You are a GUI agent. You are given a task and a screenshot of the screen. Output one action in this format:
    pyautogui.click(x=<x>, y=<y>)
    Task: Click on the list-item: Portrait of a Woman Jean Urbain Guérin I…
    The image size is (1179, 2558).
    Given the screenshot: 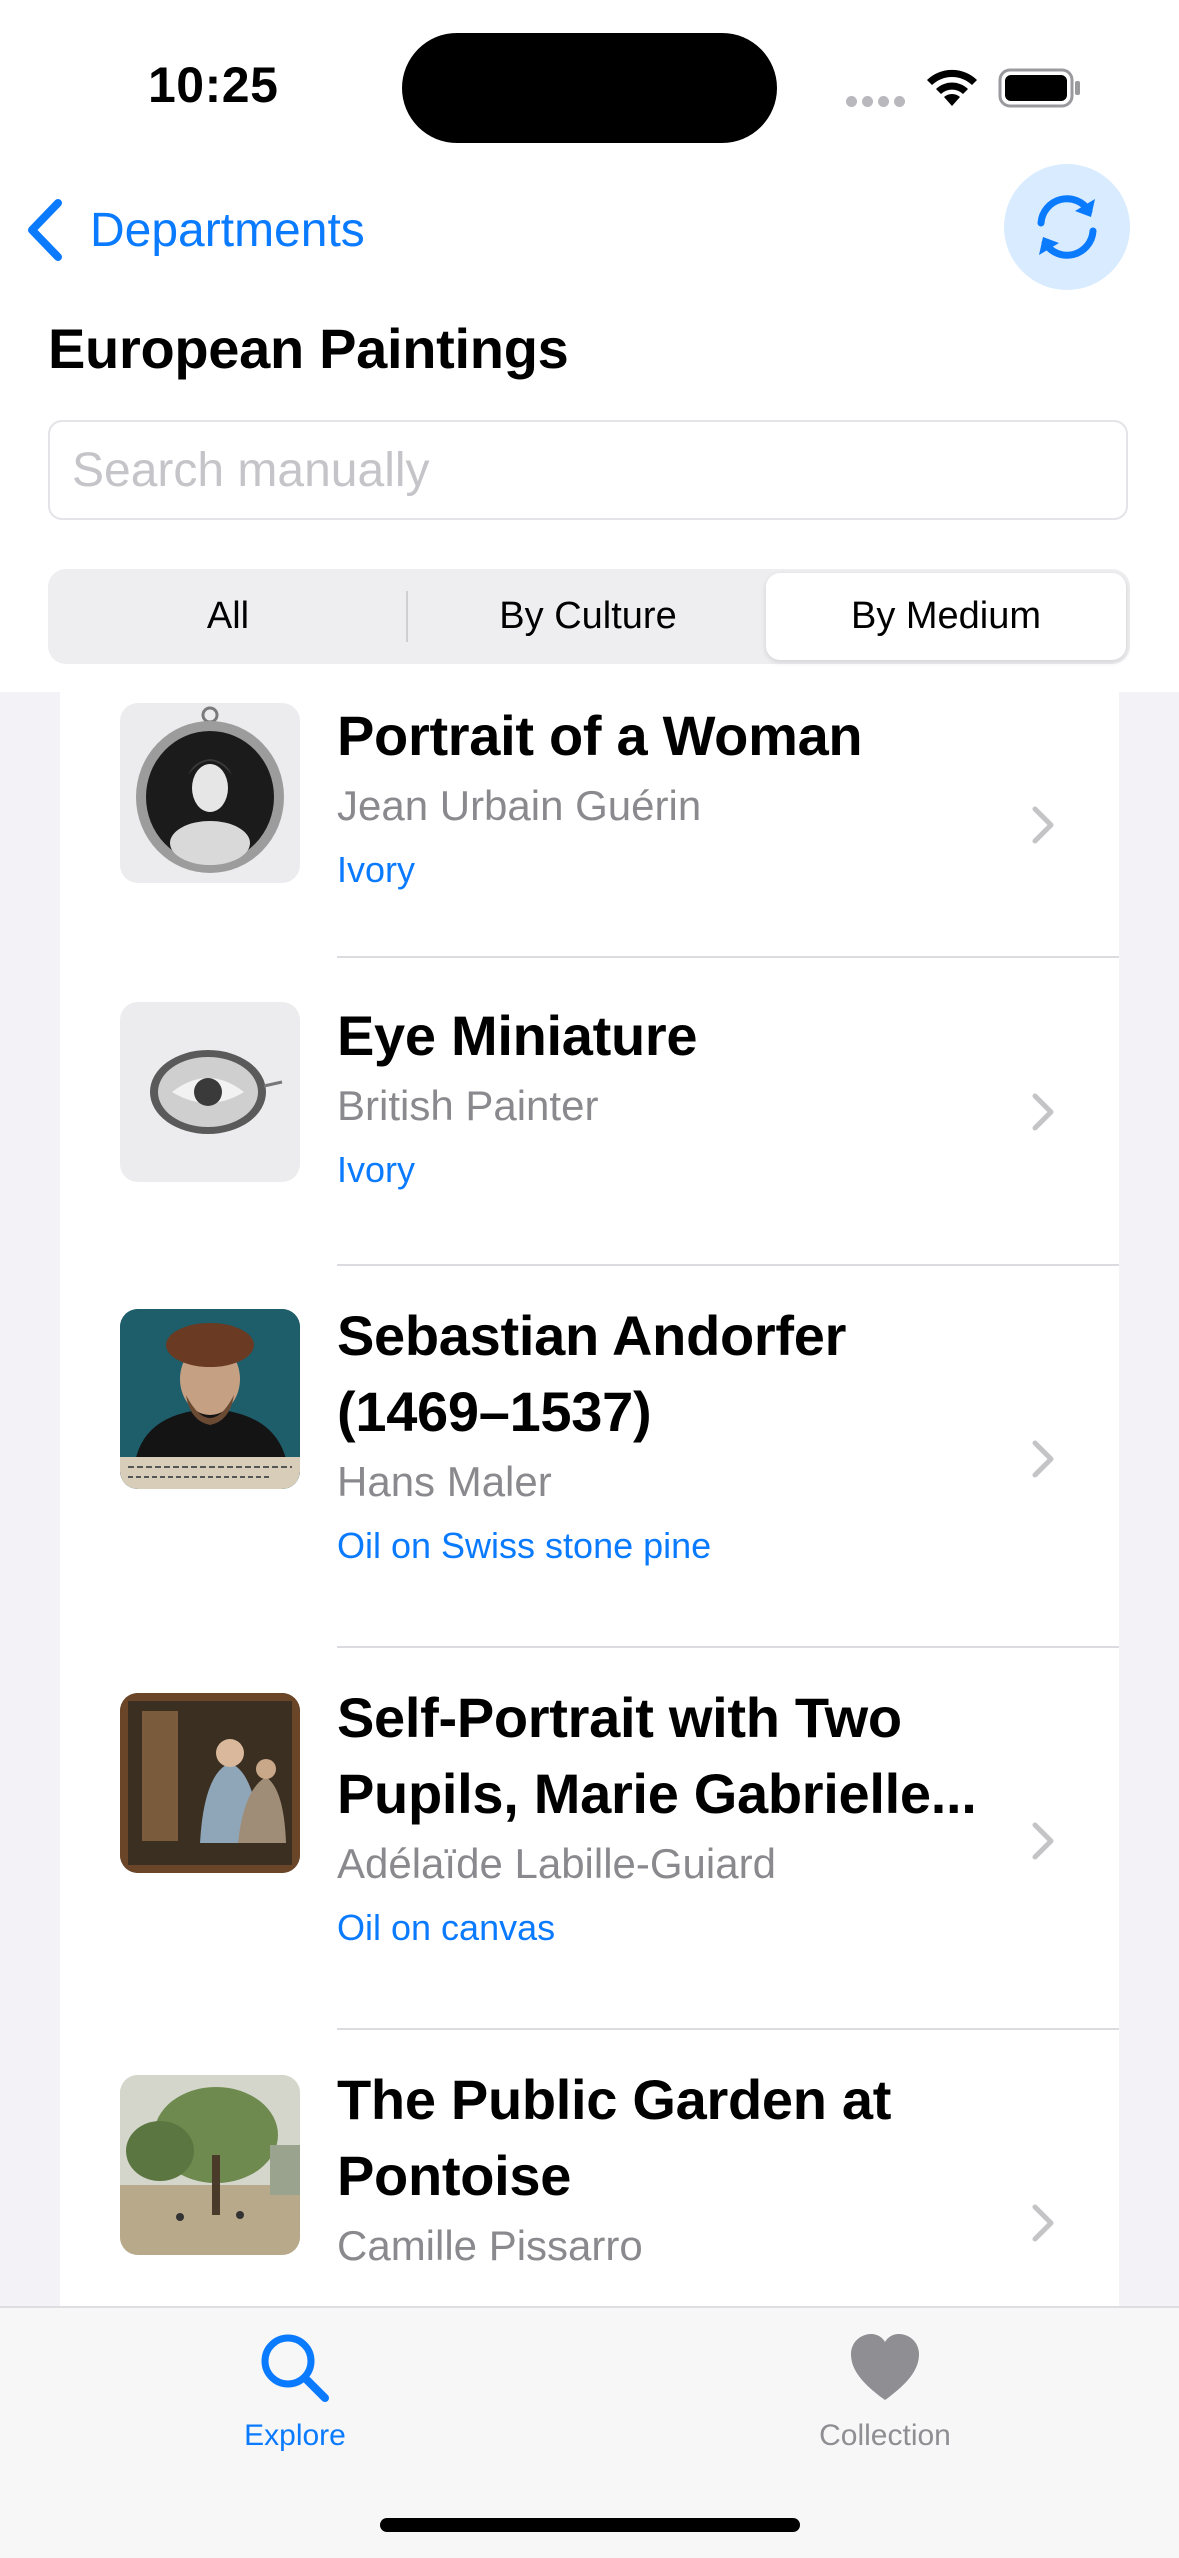 What is the action you would take?
    pyautogui.click(x=589, y=825)
    